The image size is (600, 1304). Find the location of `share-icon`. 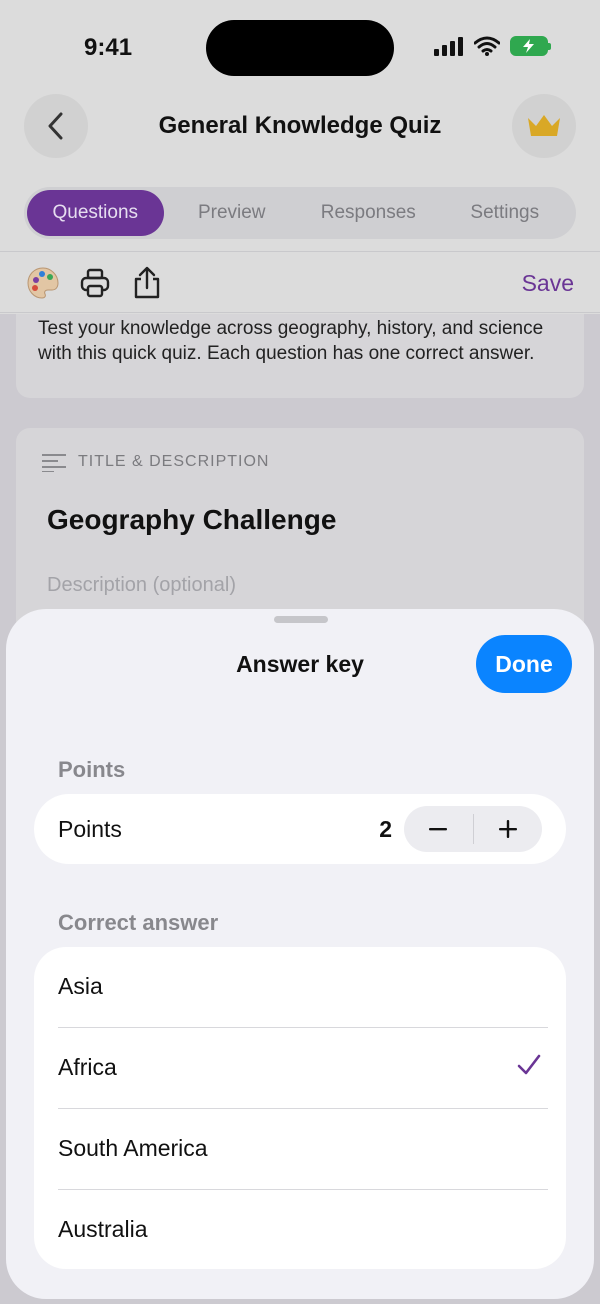

share-icon is located at coordinates (147, 282).